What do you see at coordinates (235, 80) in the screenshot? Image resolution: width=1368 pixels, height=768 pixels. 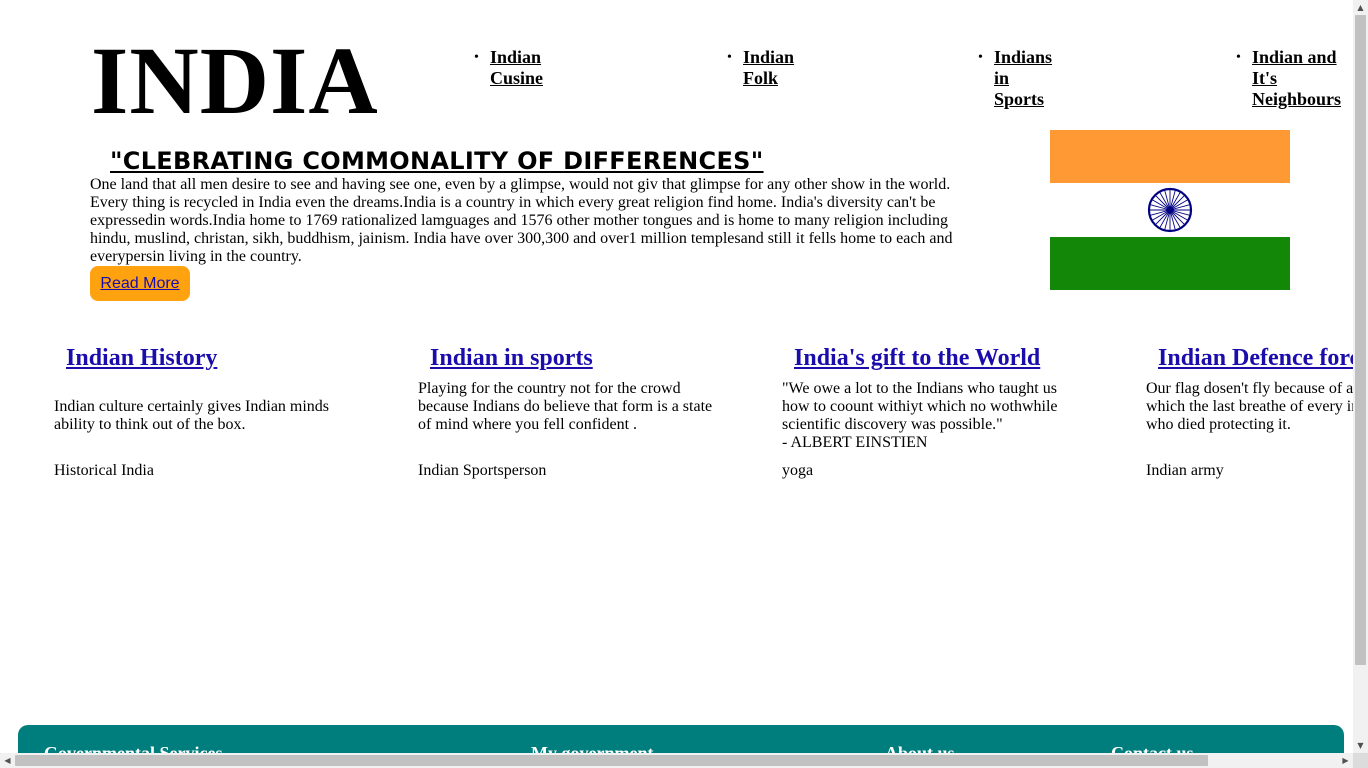 I see `site-logo: INDIA` at bounding box center [235, 80].